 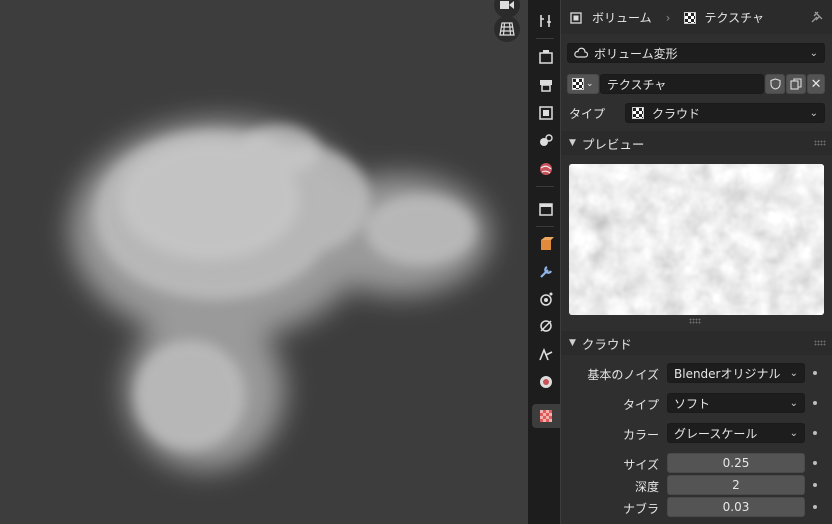 I want to click on properties-tab-strip, so click(x=544, y=262).